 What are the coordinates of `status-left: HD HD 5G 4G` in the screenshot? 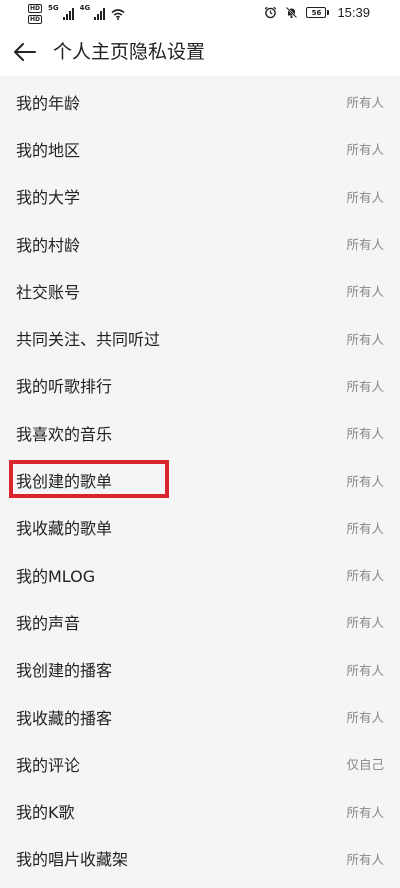 It's located at (76, 14).